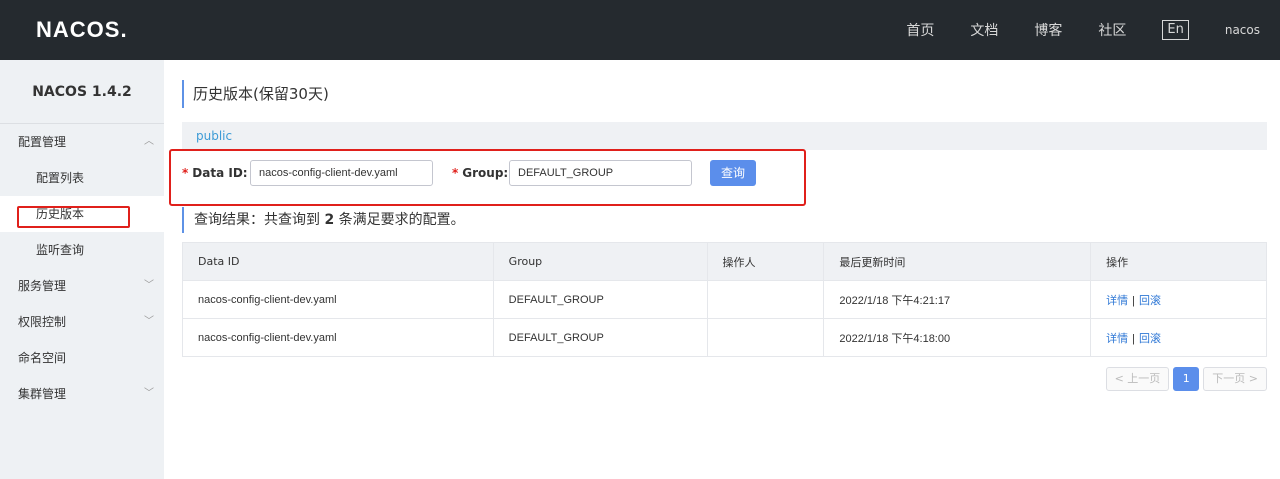 This screenshot has width=1280, height=479. What do you see at coordinates (957, 337) in the screenshot?
I see `cell-time: 2022/1/18 下午4:18:00` at bounding box center [957, 337].